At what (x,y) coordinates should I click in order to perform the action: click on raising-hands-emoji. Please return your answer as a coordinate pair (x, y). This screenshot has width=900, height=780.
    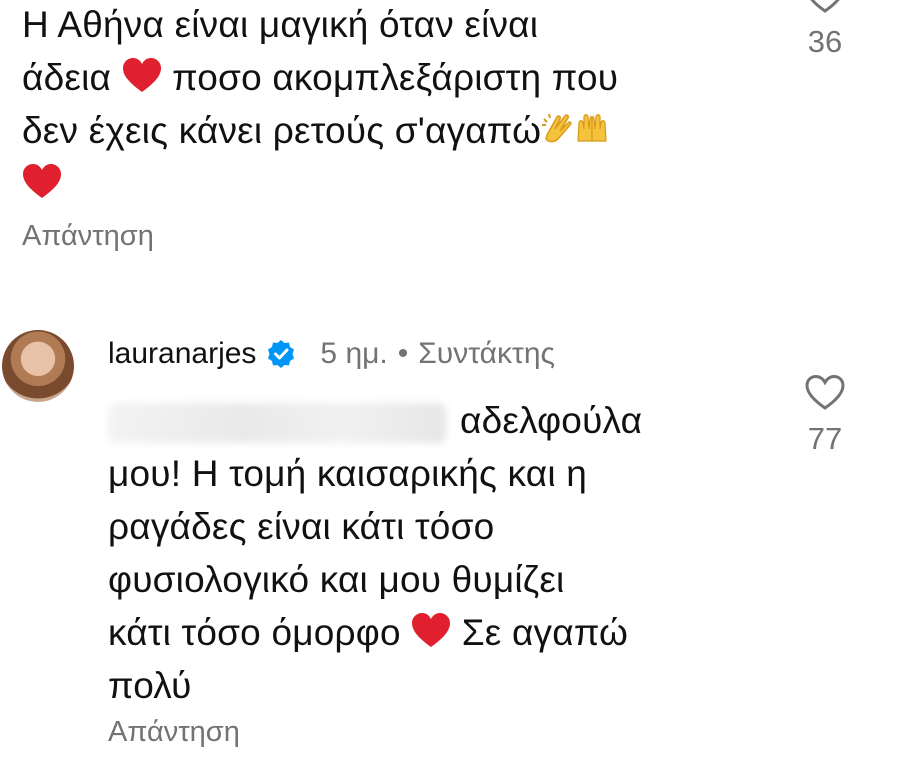
    Looking at the image, I should click on (592, 128).